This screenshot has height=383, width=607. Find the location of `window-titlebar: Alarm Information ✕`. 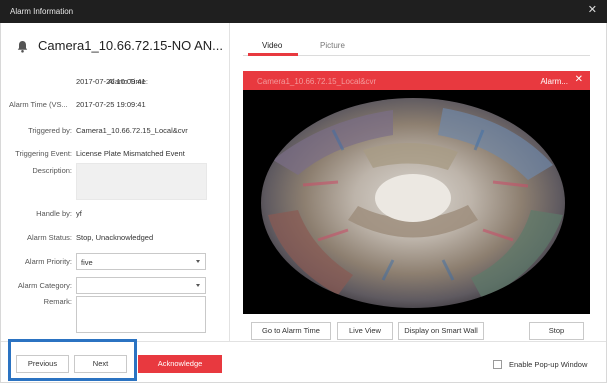

window-titlebar: Alarm Information ✕ is located at coordinates (303, 11).